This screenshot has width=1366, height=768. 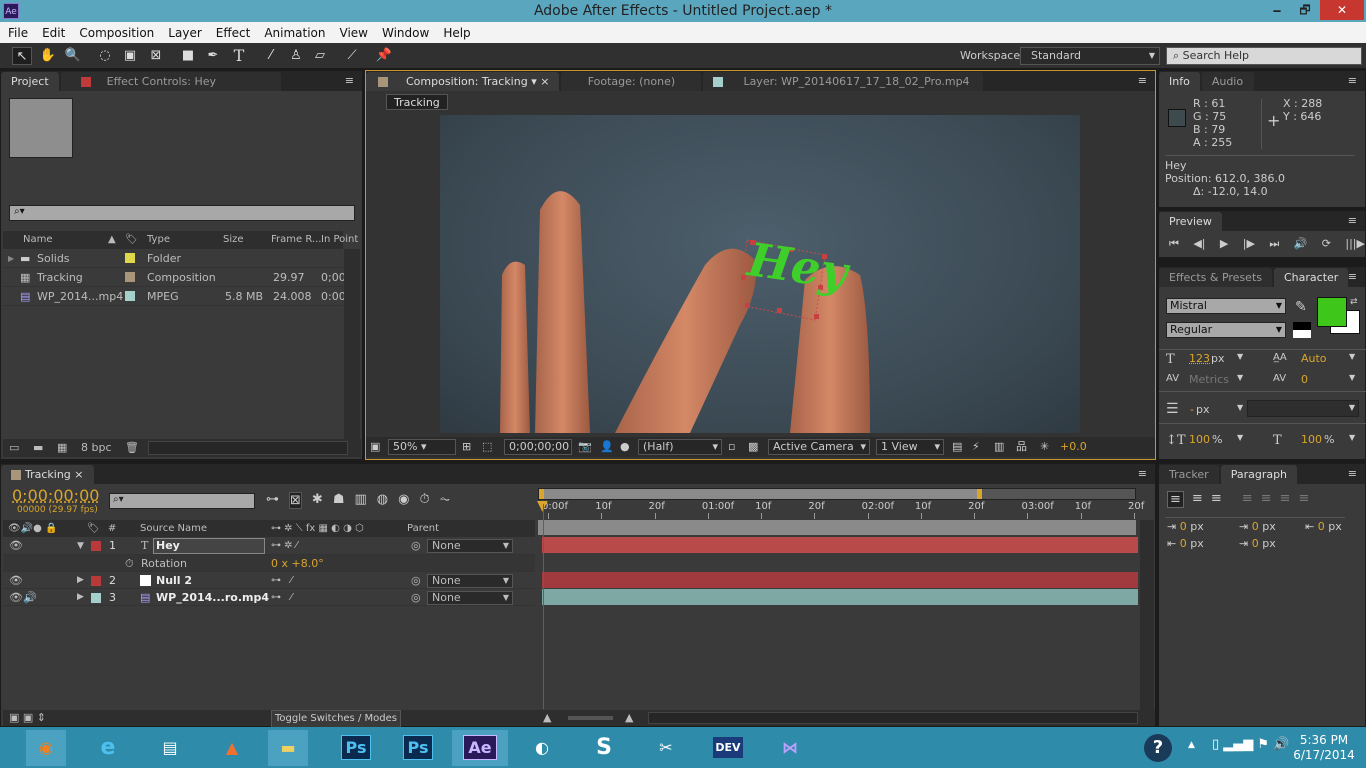 What do you see at coordinates (284, 546) in the screenshot?
I see `layer-switches: ⊶ ✲ ⁄` at bounding box center [284, 546].